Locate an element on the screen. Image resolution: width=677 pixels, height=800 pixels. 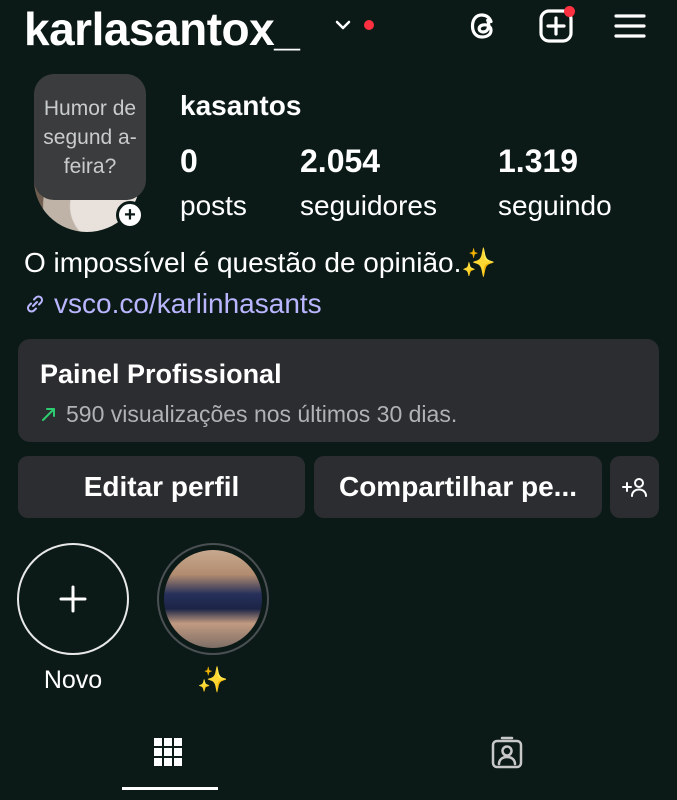
grid-icon is located at coordinates (168, 752).